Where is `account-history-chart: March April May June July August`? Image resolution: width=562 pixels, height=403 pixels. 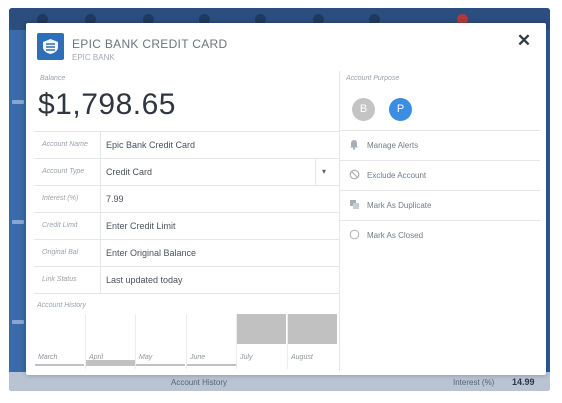
account-history-chart: March April May June July August is located at coordinates (186, 341).